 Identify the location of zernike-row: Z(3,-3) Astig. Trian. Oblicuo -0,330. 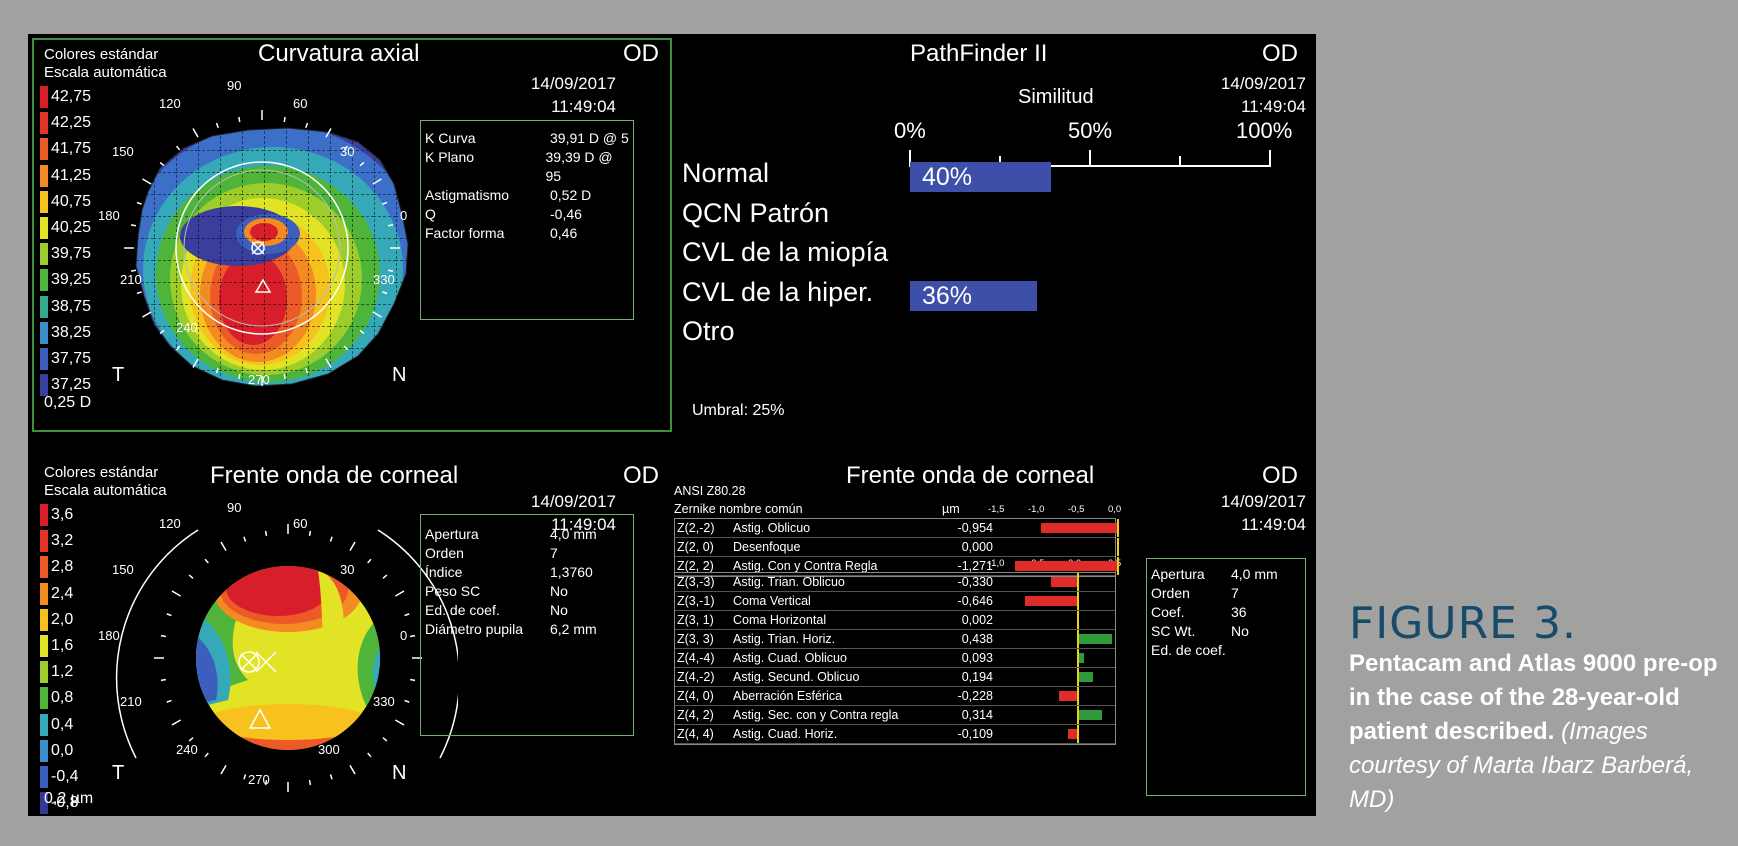
(895, 582).